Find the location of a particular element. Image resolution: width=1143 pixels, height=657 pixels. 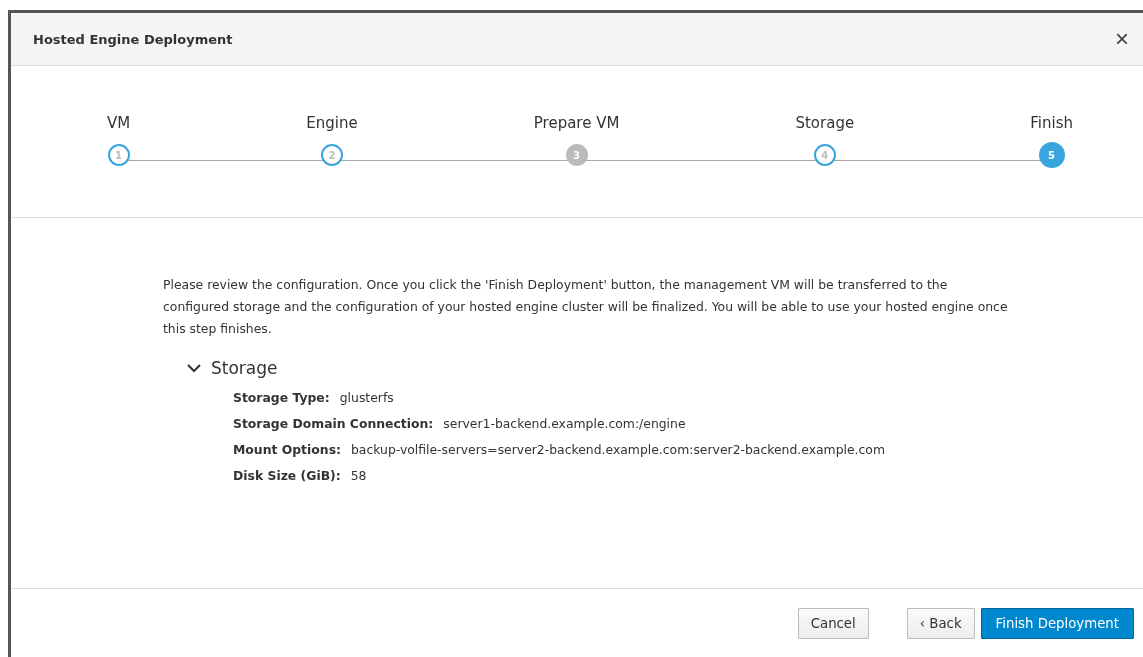

dialog-title: Hosted Engine Deployment is located at coordinates (133, 39).